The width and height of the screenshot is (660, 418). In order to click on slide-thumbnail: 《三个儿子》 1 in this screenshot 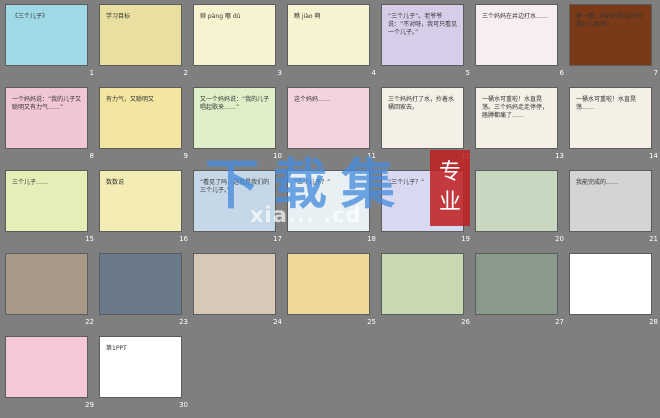, I will do `click(52, 45)`.